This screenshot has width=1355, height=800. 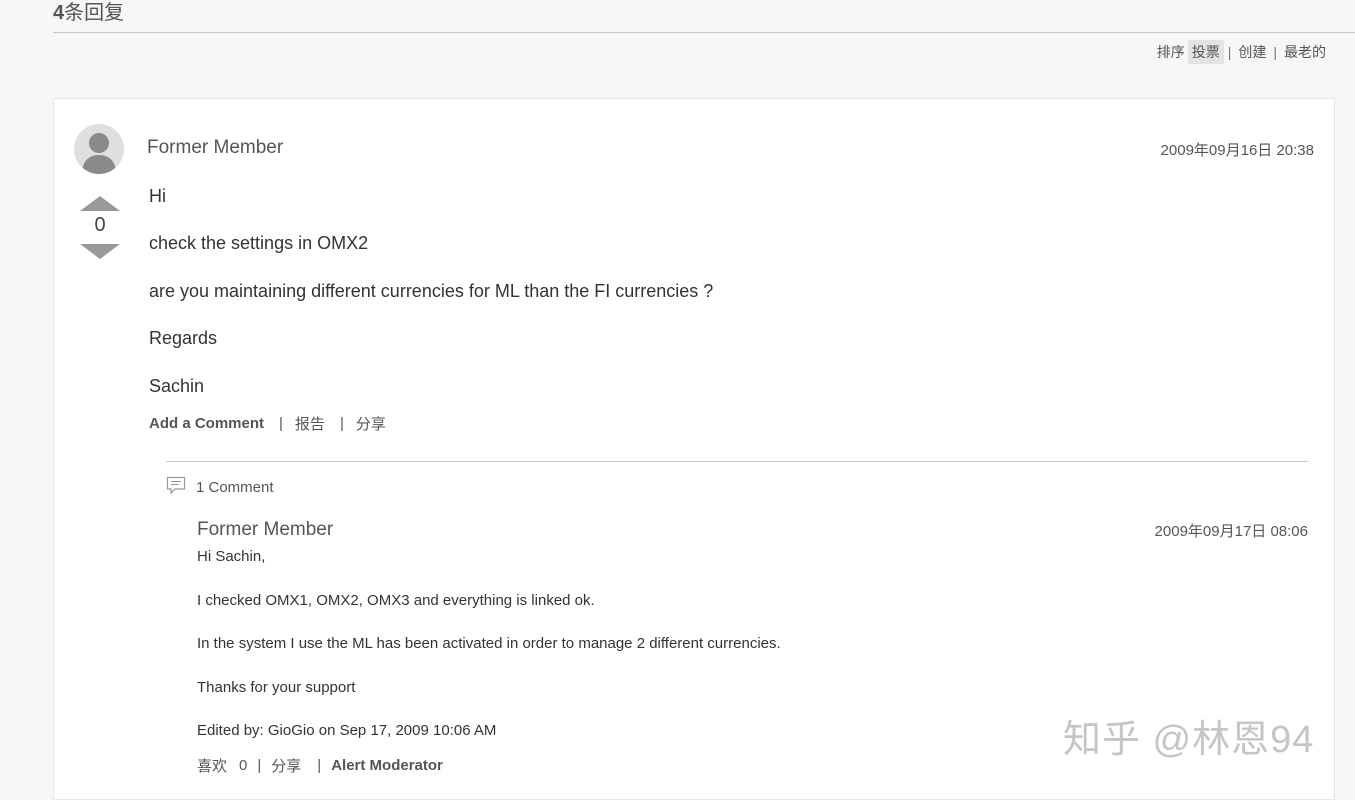 What do you see at coordinates (1231, 531) in the screenshot?
I see `comment-timestamp: 2009年09月17日 08:06` at bounding box center [1231, 531].